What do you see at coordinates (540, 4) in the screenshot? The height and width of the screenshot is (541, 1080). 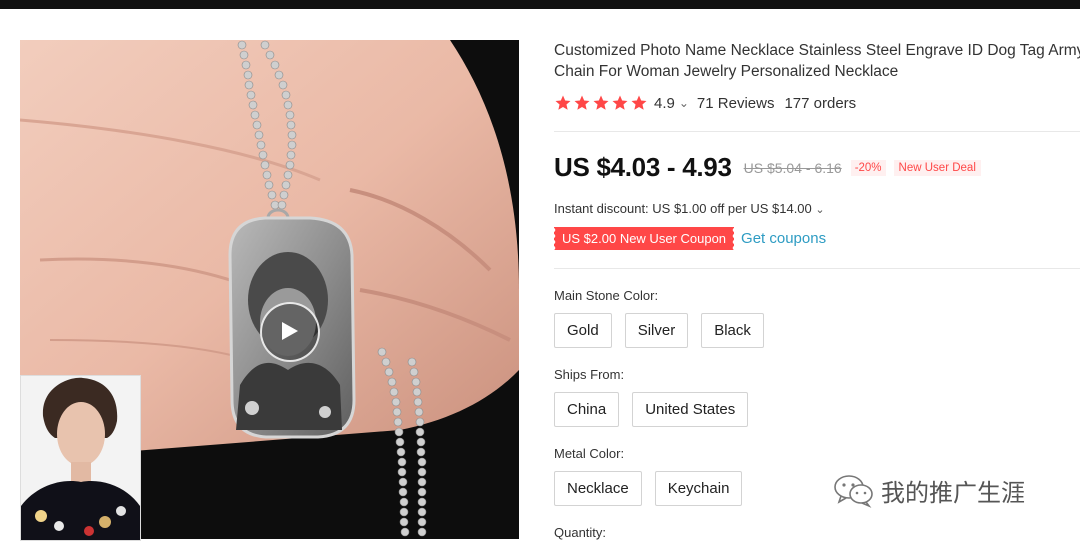 I see `top-bar` at bounding box center [540, 4].